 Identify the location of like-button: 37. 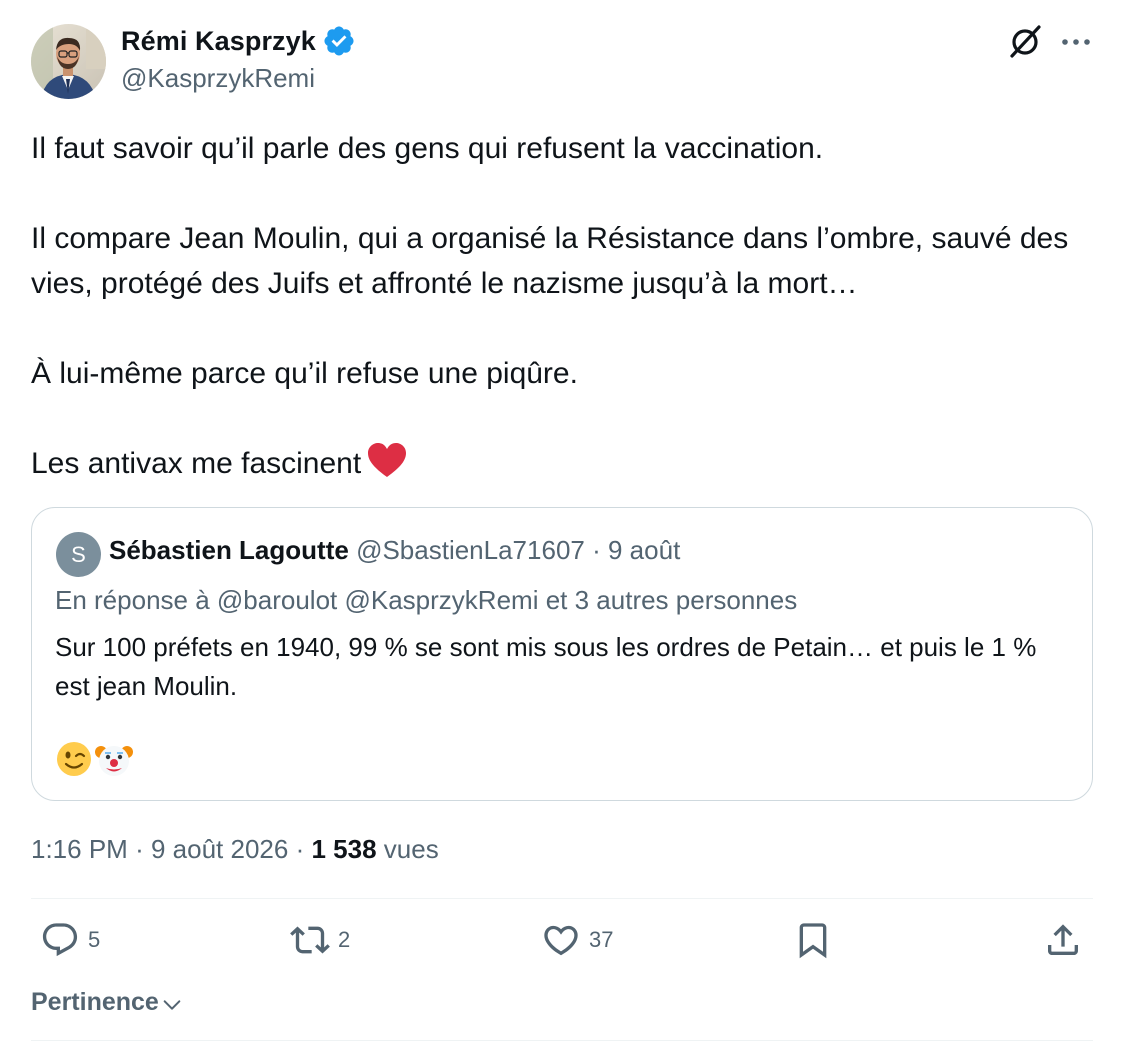
(577, 940).